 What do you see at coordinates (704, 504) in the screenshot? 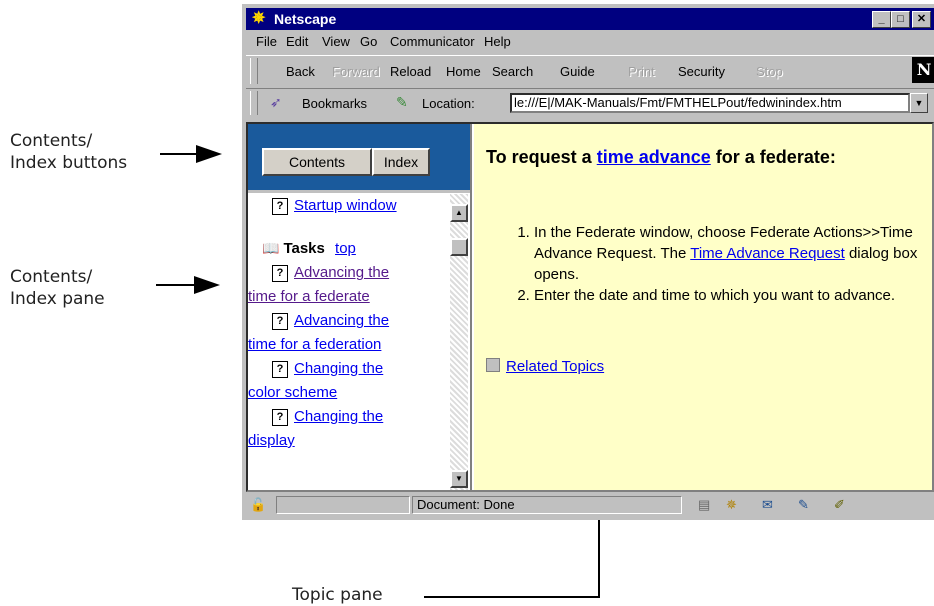
I see `component-bar-grip-icon: ▤` at bounding box center [704, 504].